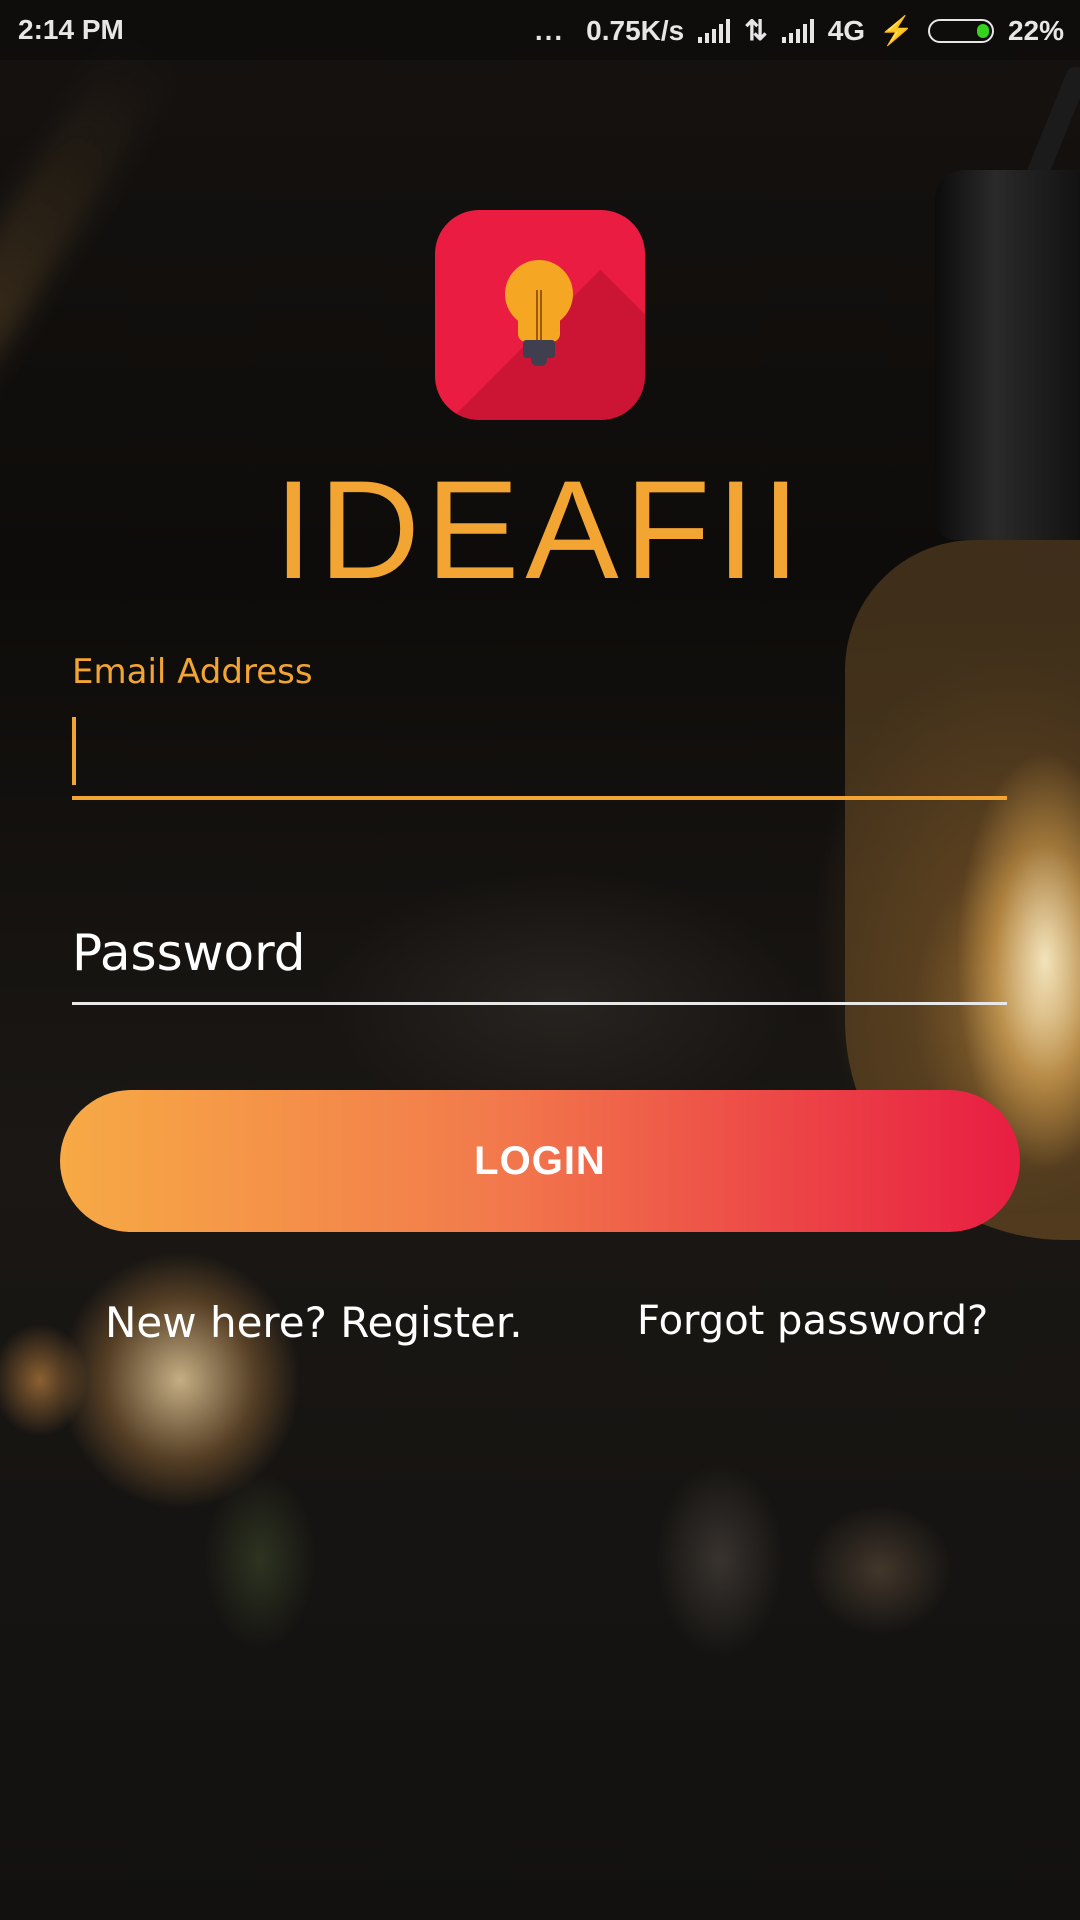  I want to click on battery-icon, so click(960, 30).